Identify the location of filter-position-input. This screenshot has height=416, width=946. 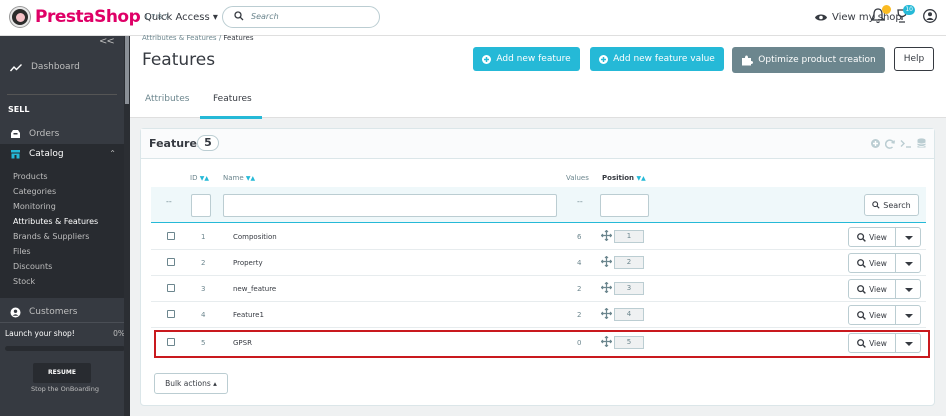
(624, 205).